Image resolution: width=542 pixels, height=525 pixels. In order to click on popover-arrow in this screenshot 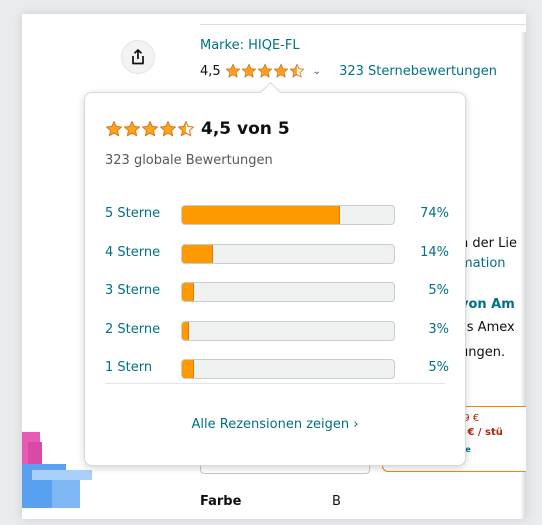, I will do `click(270, 92)`.